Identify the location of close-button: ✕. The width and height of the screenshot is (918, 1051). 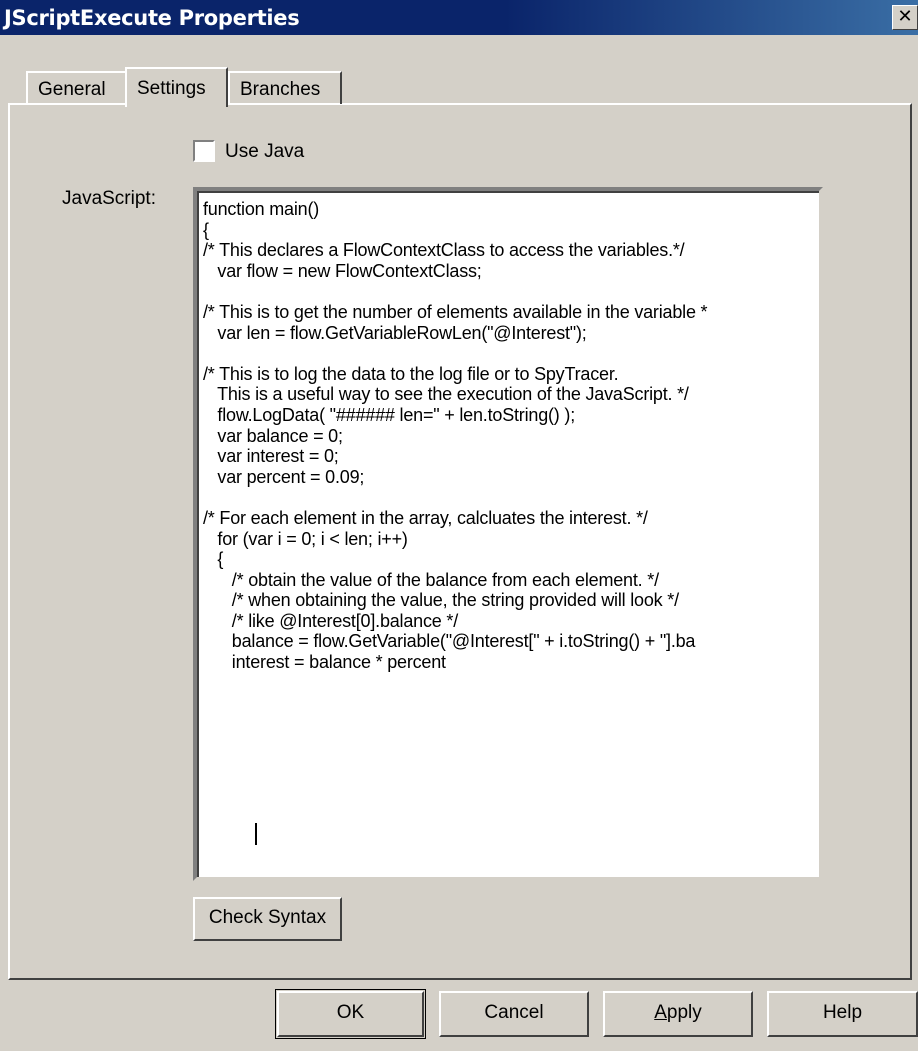
(905, 17).